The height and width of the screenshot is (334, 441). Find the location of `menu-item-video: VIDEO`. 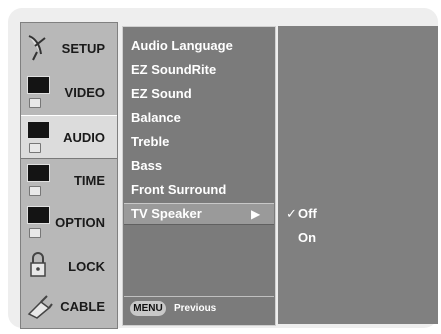

menu-item-video: VIDEO is located at coordinates (69, 92).